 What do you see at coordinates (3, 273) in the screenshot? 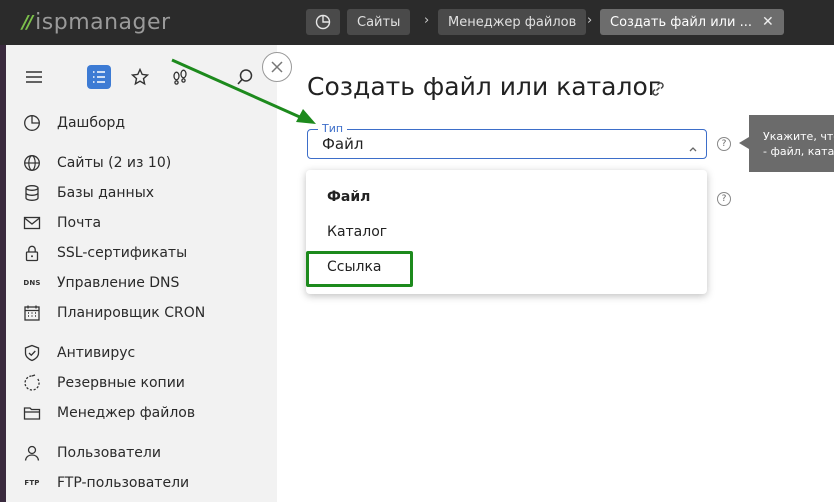
I see `window-edge` at bounding box center [3, 273].